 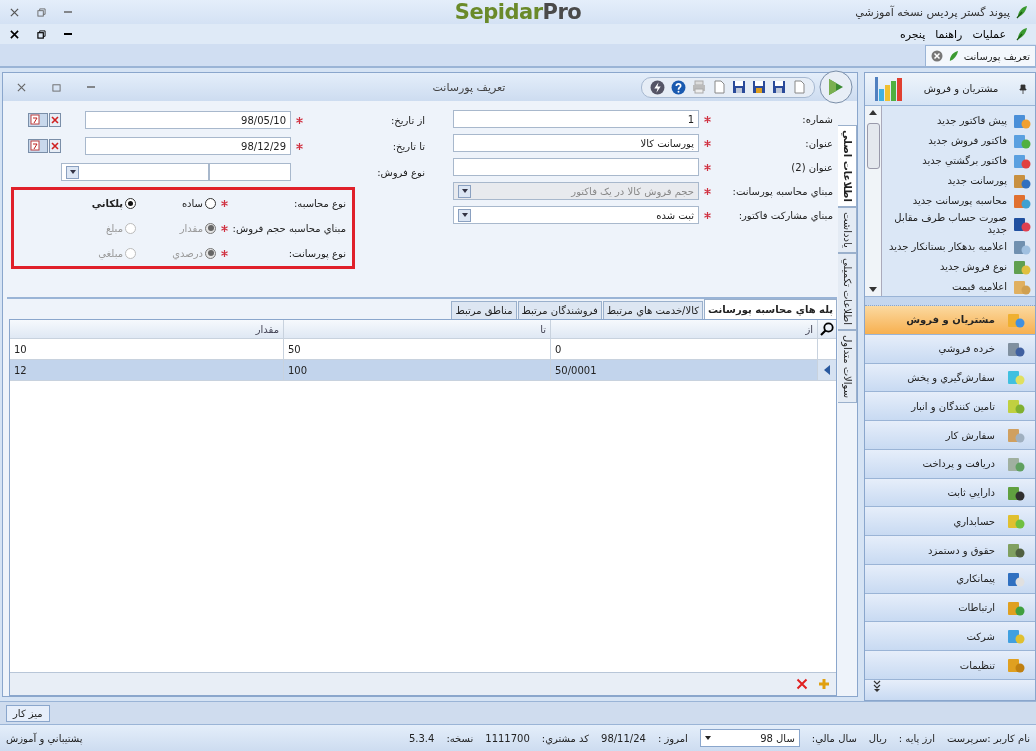 I want to click on field-label: عنوان:, so click(x=818, y=143).